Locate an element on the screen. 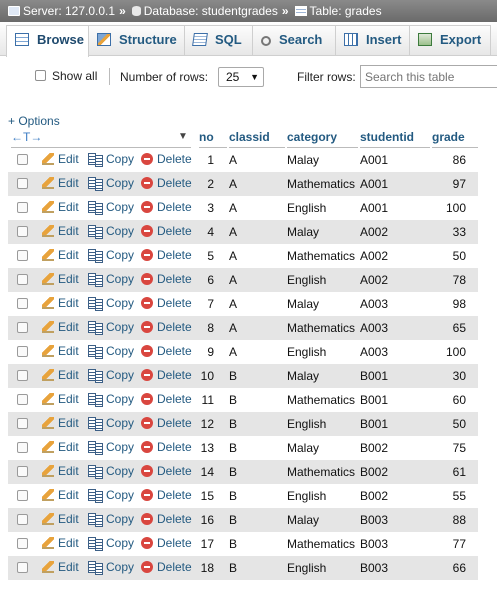  copy-label: Copy is located at coordinates (120, 303).